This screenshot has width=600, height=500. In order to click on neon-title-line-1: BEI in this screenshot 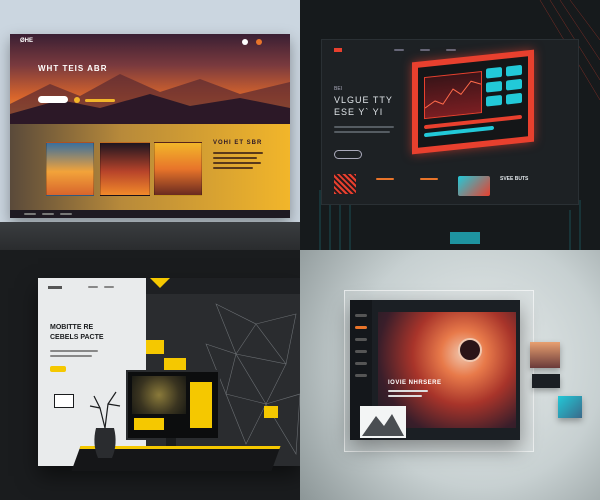, I will do `click(338, 89)`.